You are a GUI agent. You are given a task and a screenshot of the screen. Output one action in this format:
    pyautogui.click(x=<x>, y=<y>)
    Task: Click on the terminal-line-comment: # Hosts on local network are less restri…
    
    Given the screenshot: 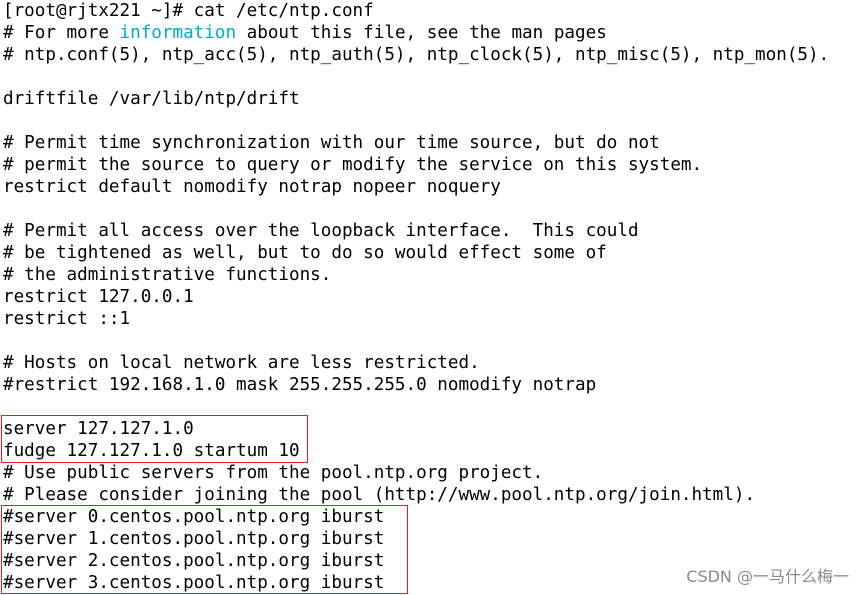 What is the action you would take?
    pyautogui.click(x=241, y=363)
    